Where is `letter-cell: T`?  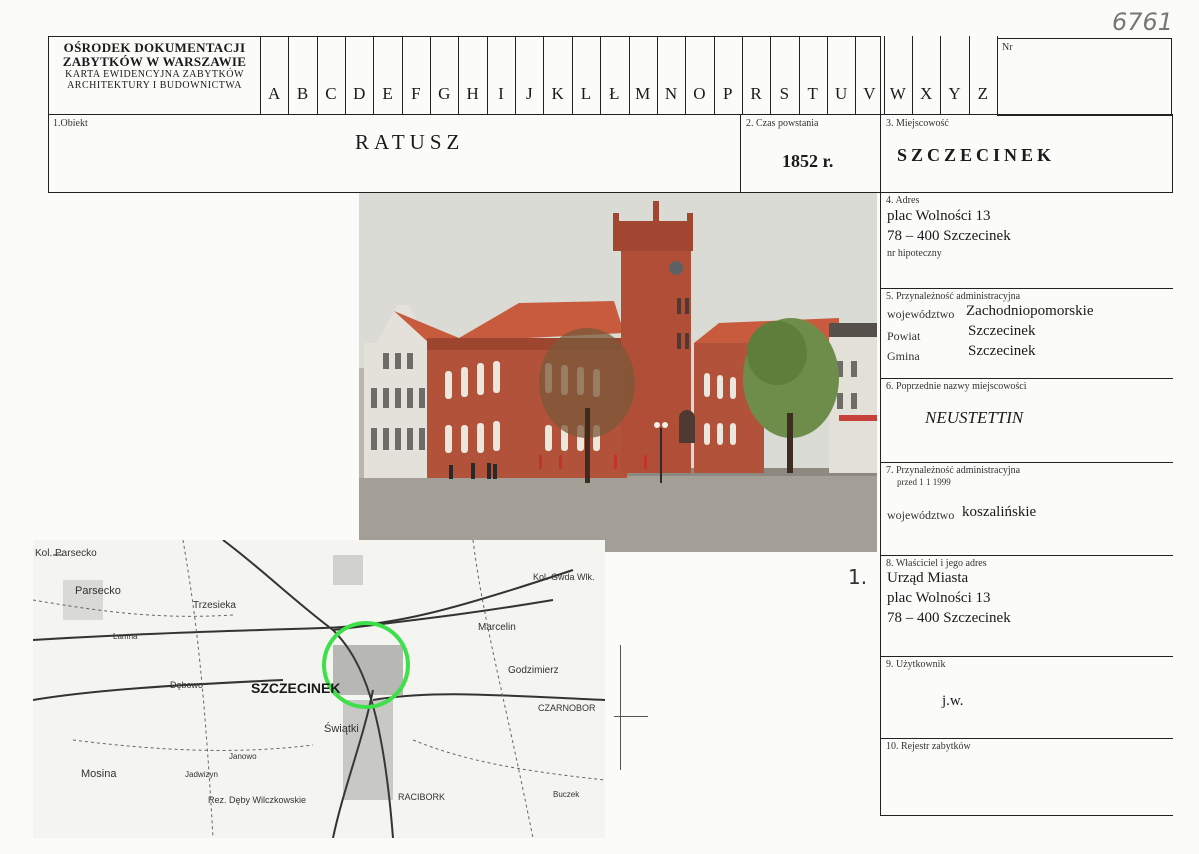
letter-cell: T is located at coordinates (812, 93).